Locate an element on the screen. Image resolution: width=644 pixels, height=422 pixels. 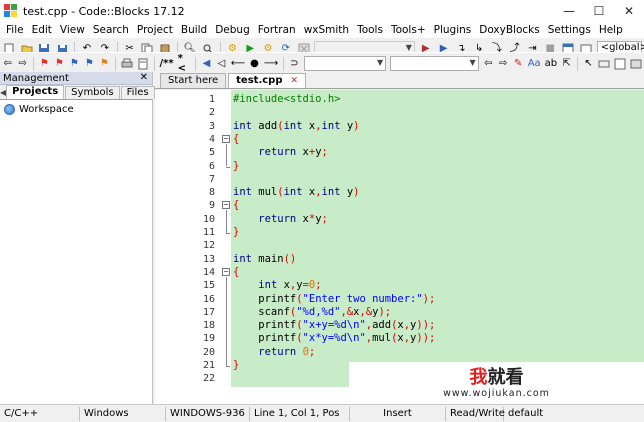
bookmark-prev-icon: ⚑ is located at coordinates (44, 64).